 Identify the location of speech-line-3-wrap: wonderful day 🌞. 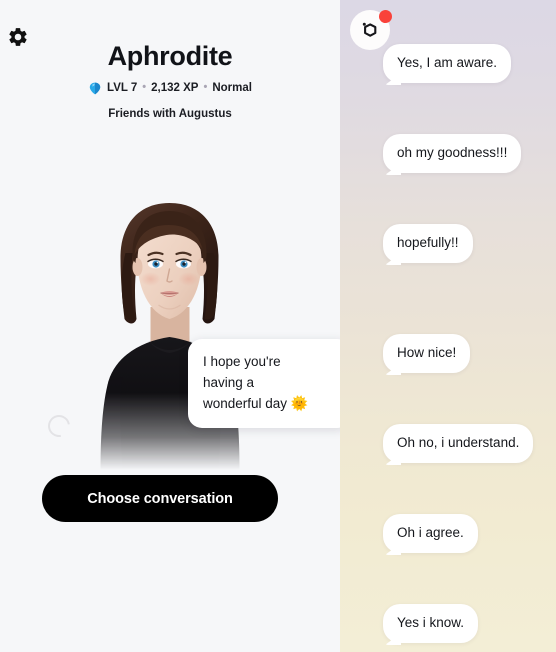
(269, 403).